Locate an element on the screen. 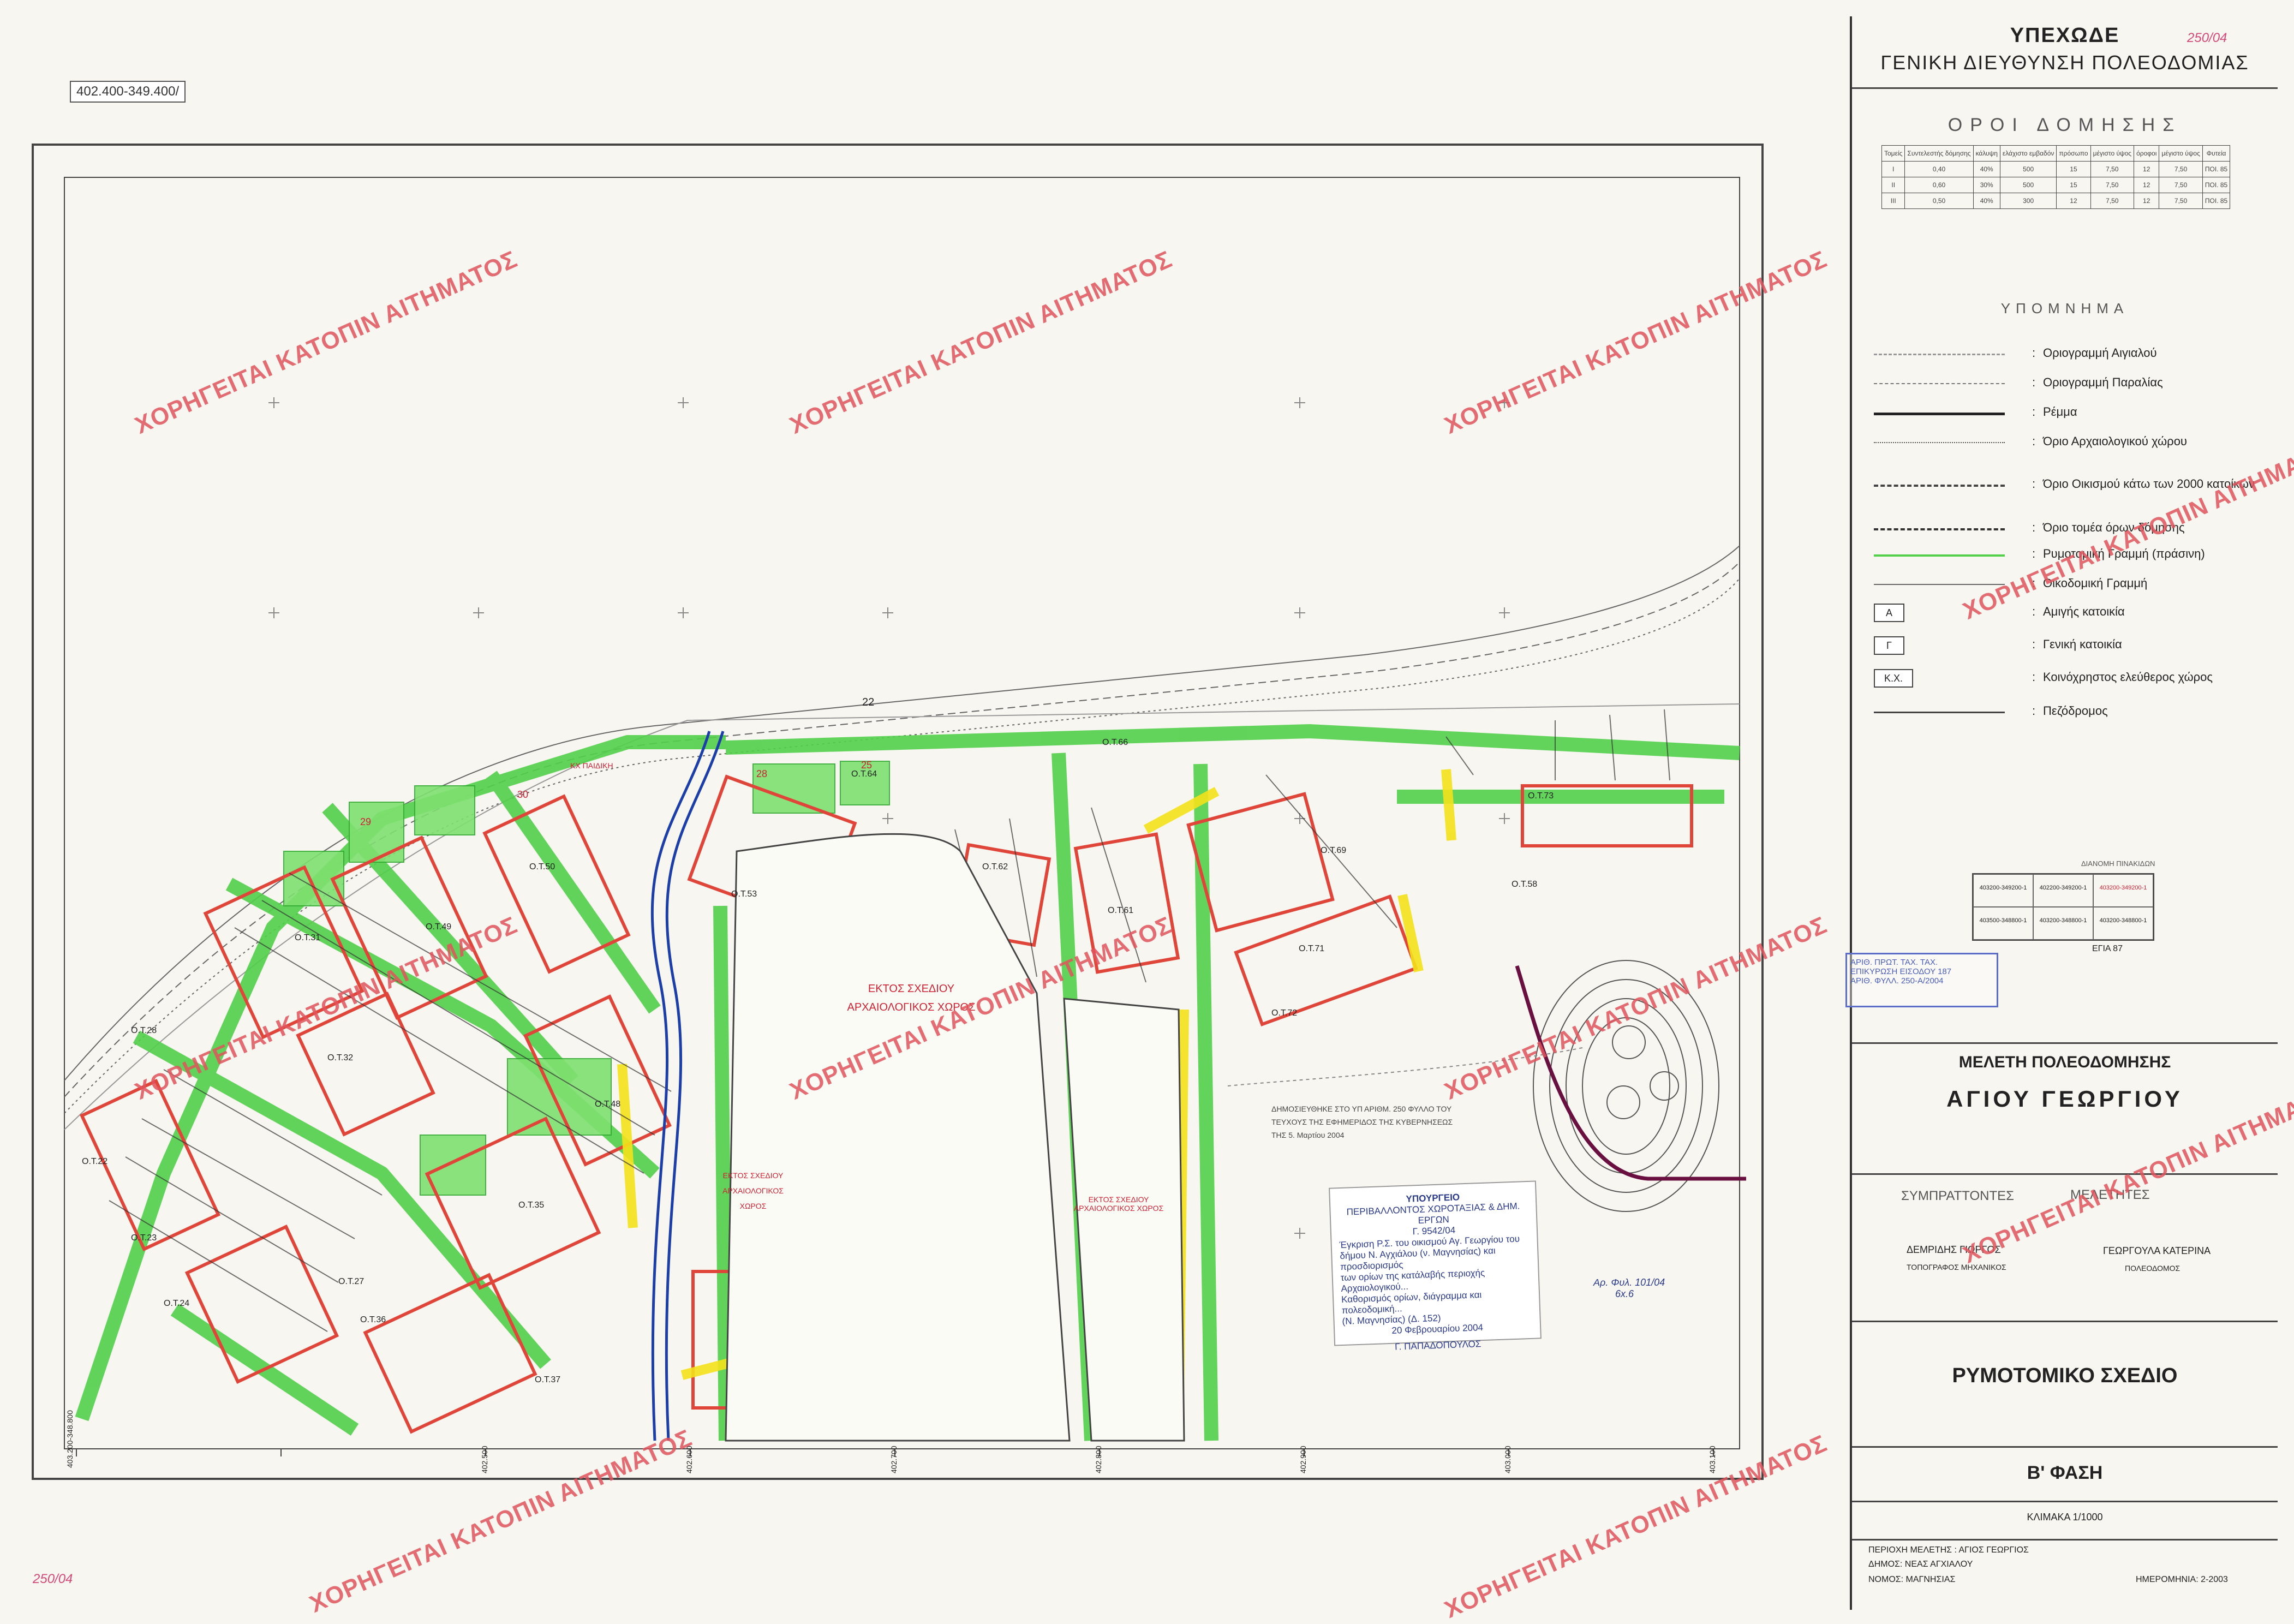 The image size is (2294, 1624). archaeo-label-main-1: ΕΚΤΟΣ ΣΧΕΔΙΟΥ is located at coordinates (911, 989).